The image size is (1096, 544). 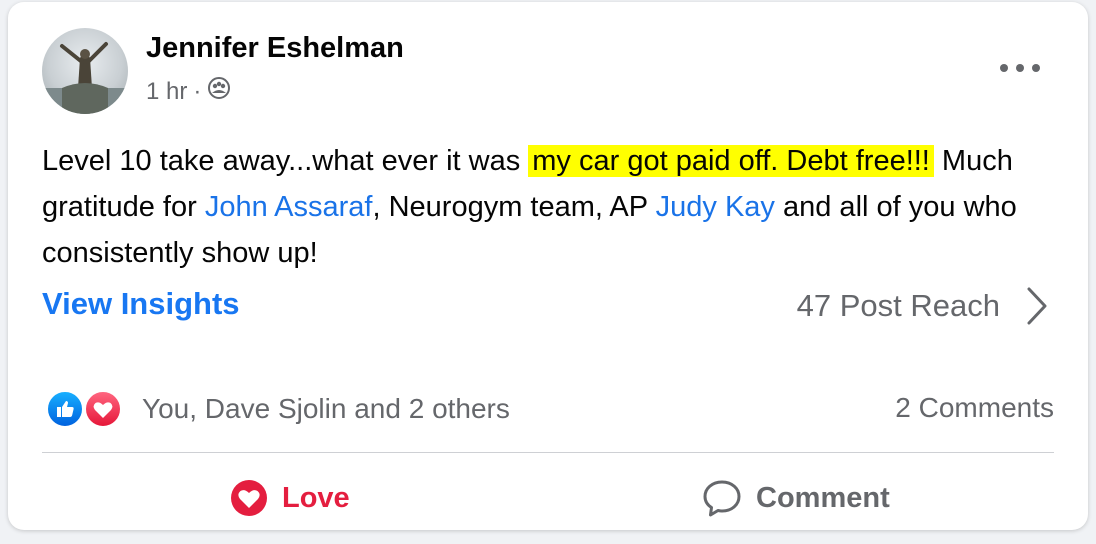 I want to click on comments-count: 2 Comments, so click(x=974, y=408).